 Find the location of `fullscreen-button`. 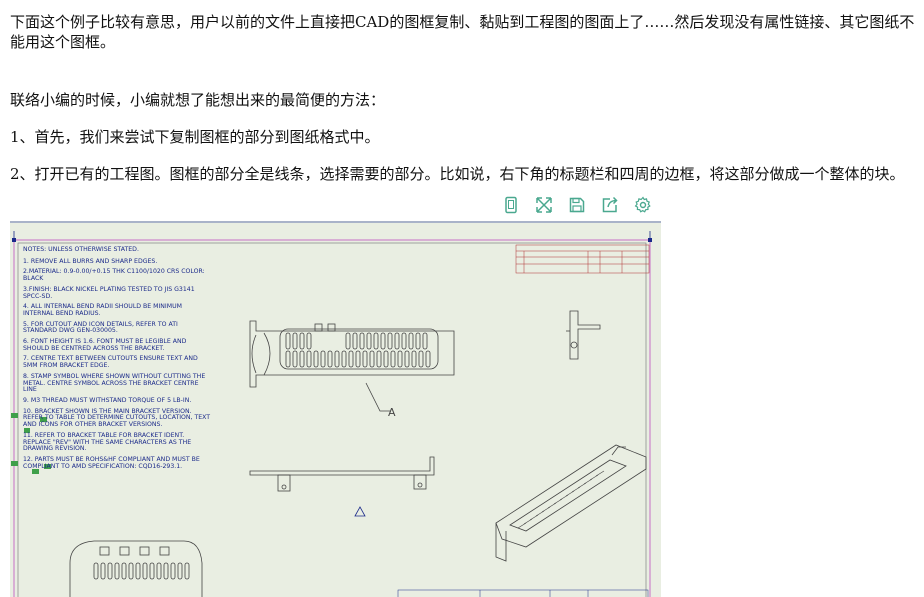

fullscreen-button is located at coordinates (543, 205).